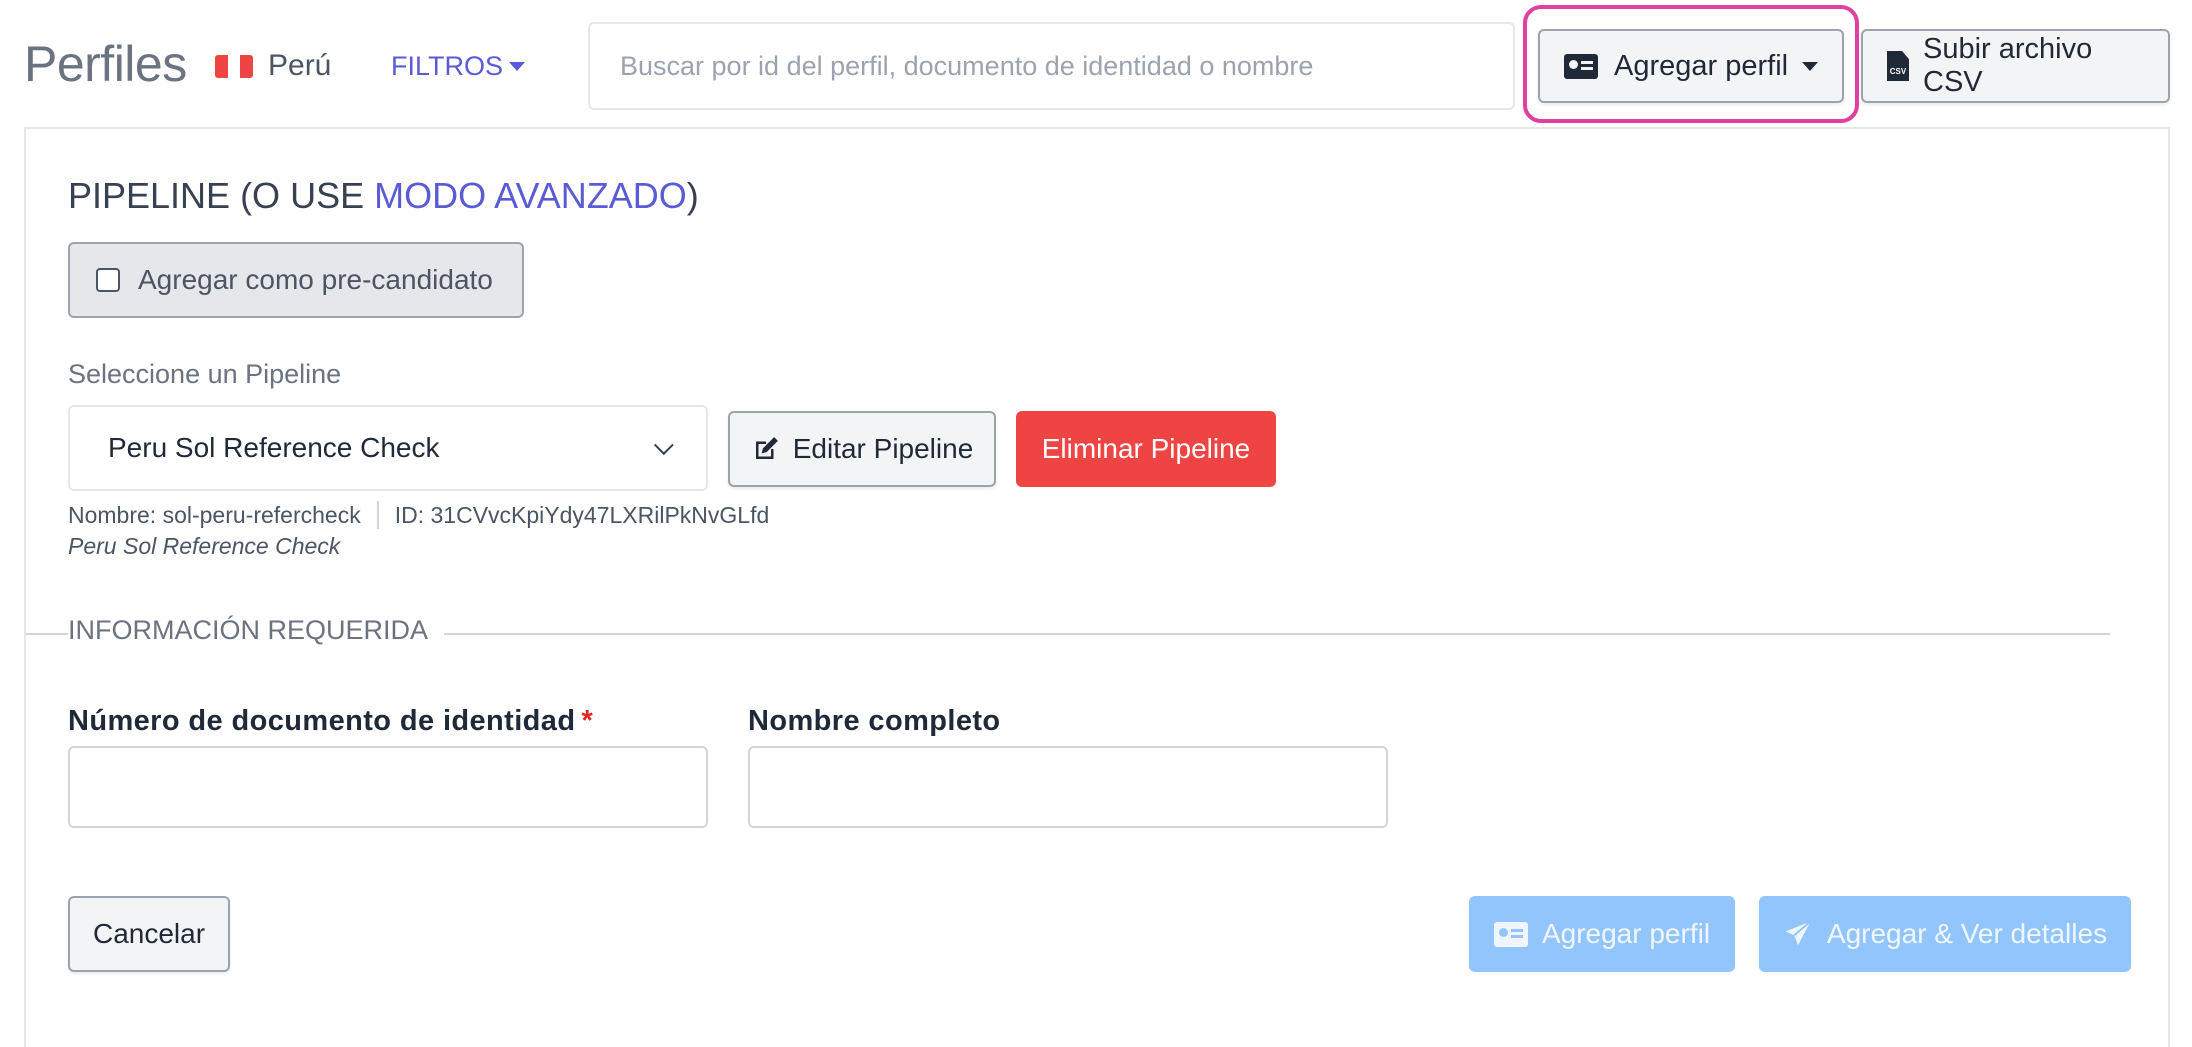 This screenshot has width=2192, height=1047. What do you see at coordinates (1898, 66) in the screenshot?
I see `csv-file-icon: CSV` at bounding box center [1898, 66].